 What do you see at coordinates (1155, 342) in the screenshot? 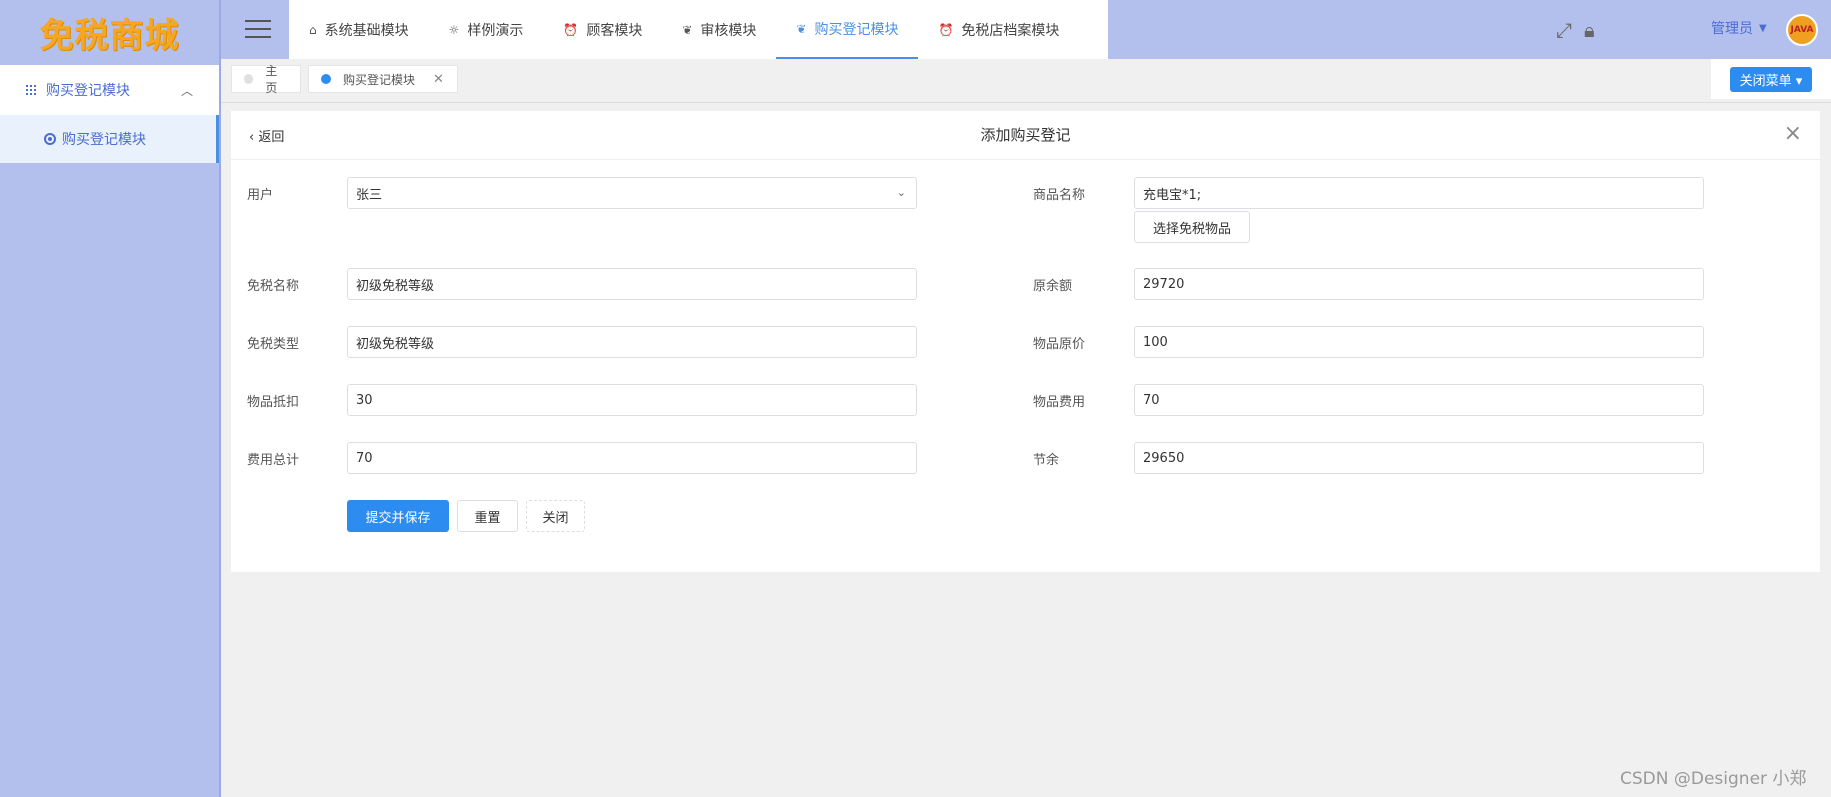
I see `original-price-value: 100` at bounding box center [1155, 342].